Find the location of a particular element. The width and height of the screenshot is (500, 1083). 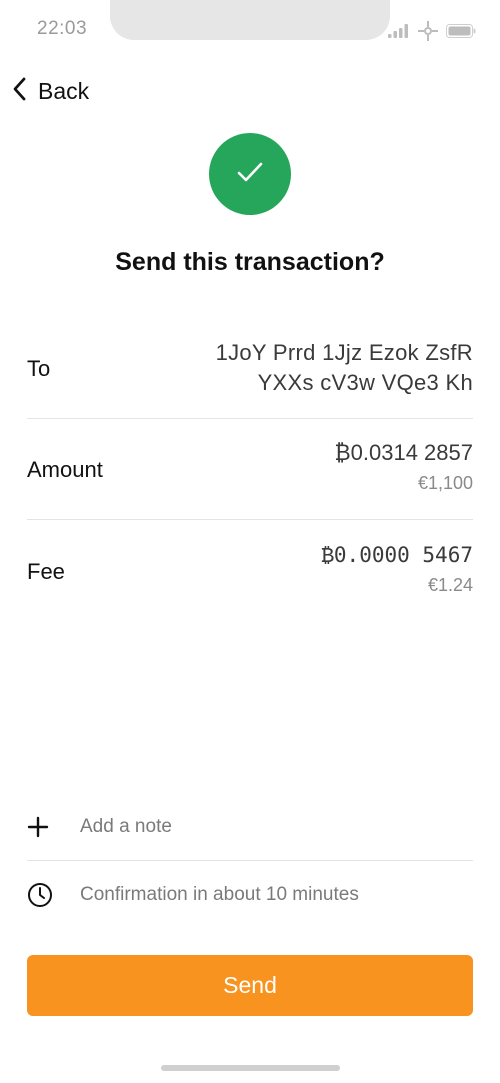

back-button: Back is located at coordinates (49, 91).